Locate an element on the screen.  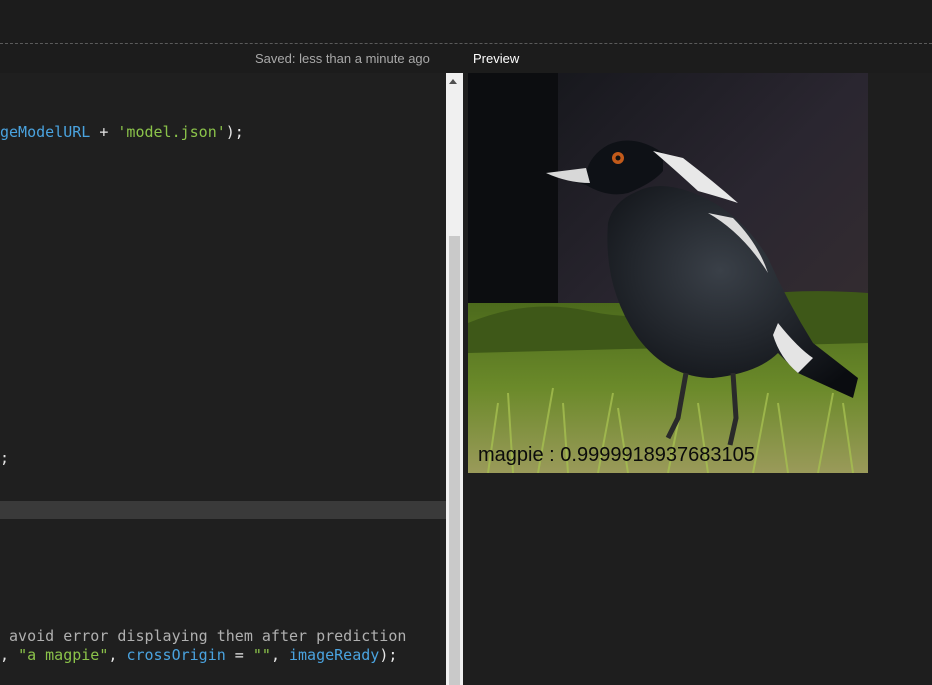
prediction-label: magpie : 0.9999918937683105 is located at coordinates (616, 455).